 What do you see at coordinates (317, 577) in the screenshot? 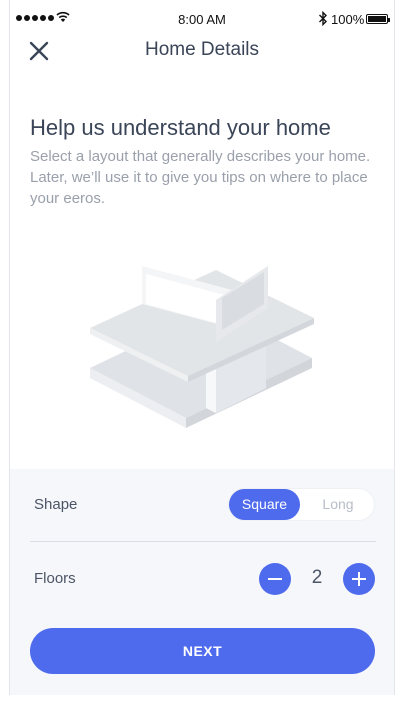
I see `floors-count: 2` at bounding box center [317, 577].